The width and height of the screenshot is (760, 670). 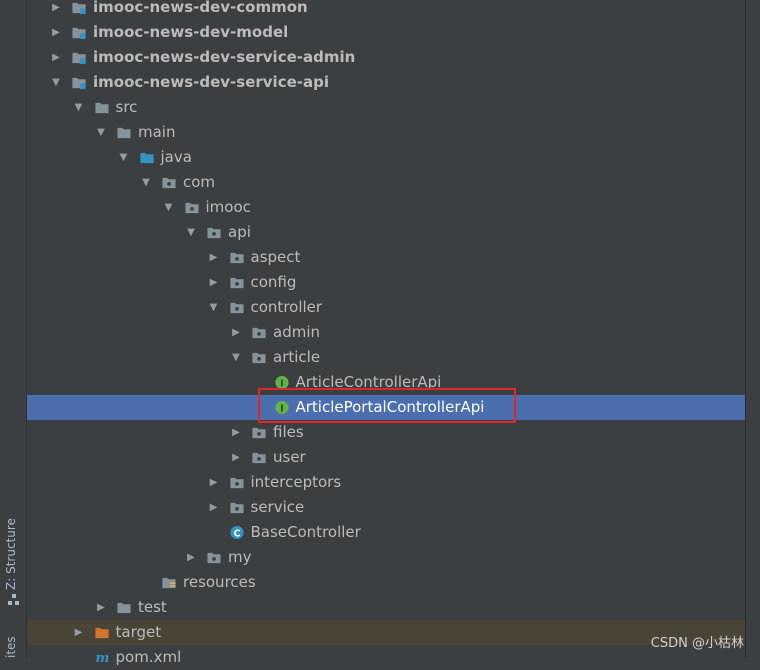 I want to click on left-tool-strip: Z: Structure ites, so click(x=13, y=329).